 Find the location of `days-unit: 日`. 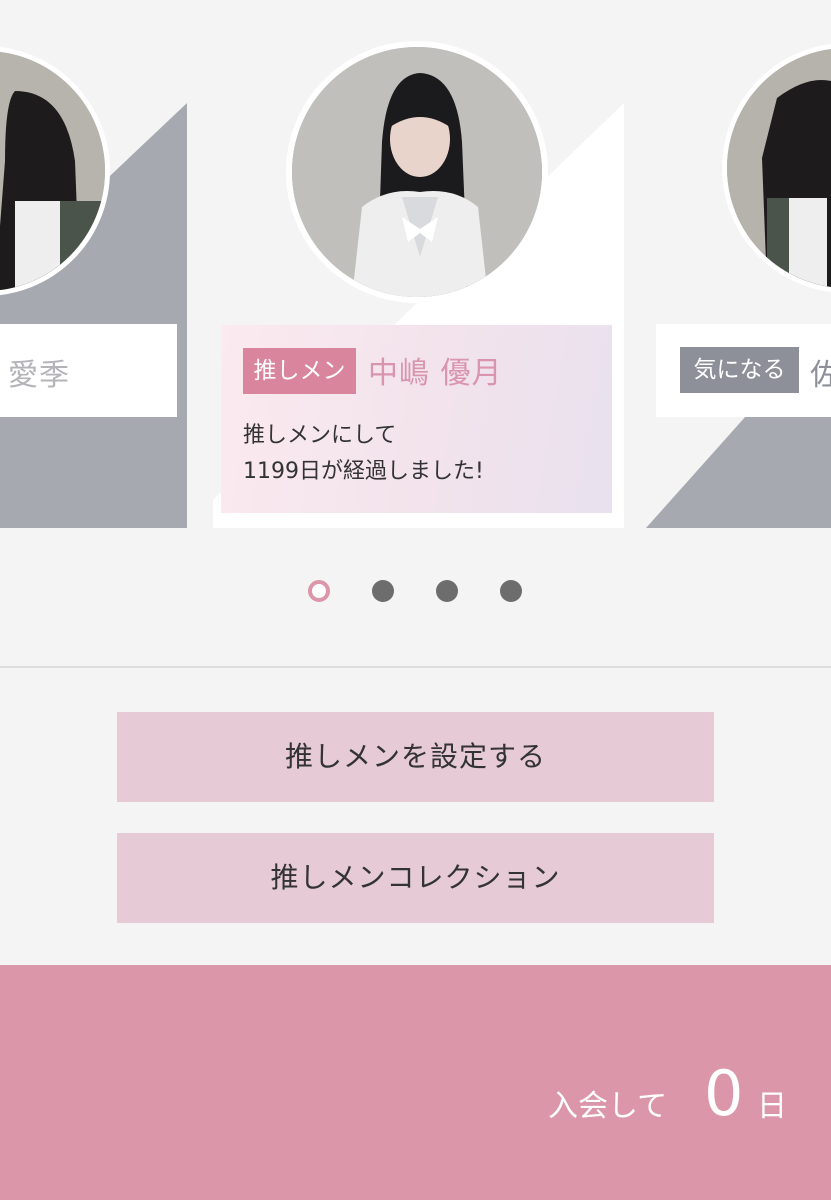

days-unit: 日 is located at coordinates (772, 1106).